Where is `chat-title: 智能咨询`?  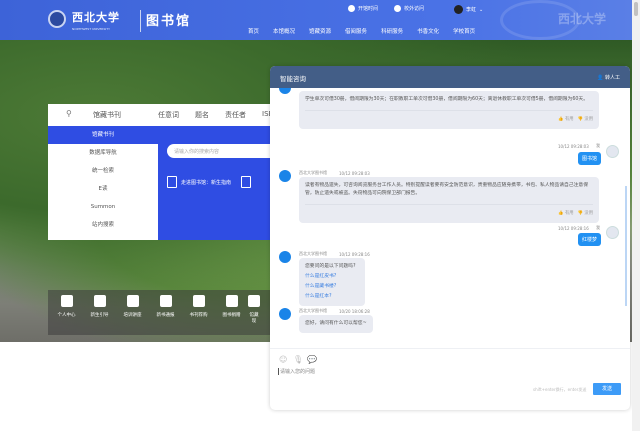 chat-title: 智能咨询 is located at coordinates (293, 79).